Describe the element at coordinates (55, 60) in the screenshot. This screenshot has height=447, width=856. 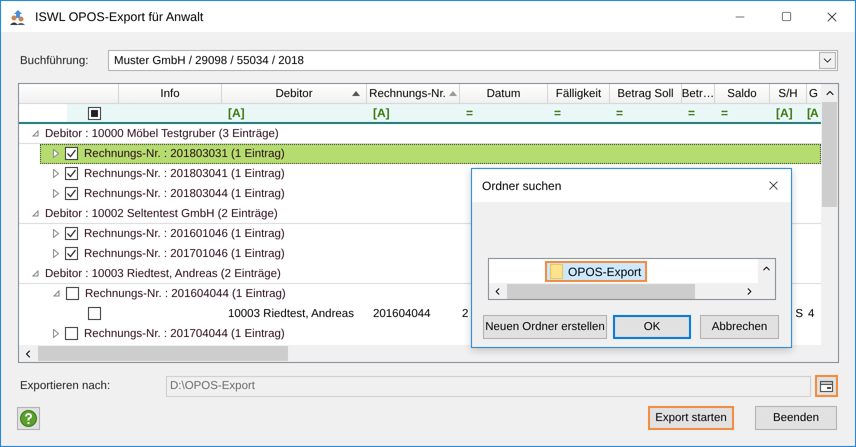
I see `accounting-label: Buchführung:` at that location.